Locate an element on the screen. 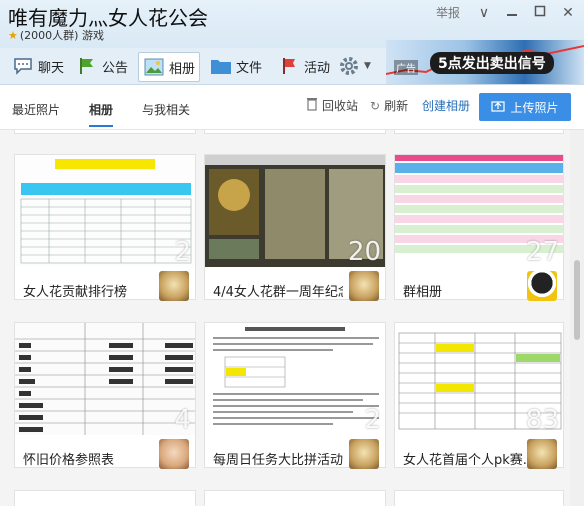 This screenshot has height=506, width=584. album-cover: 27 is located at coordinates (479, 211).